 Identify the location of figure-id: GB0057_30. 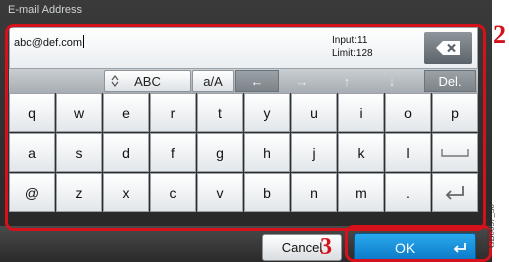
(491, 225).